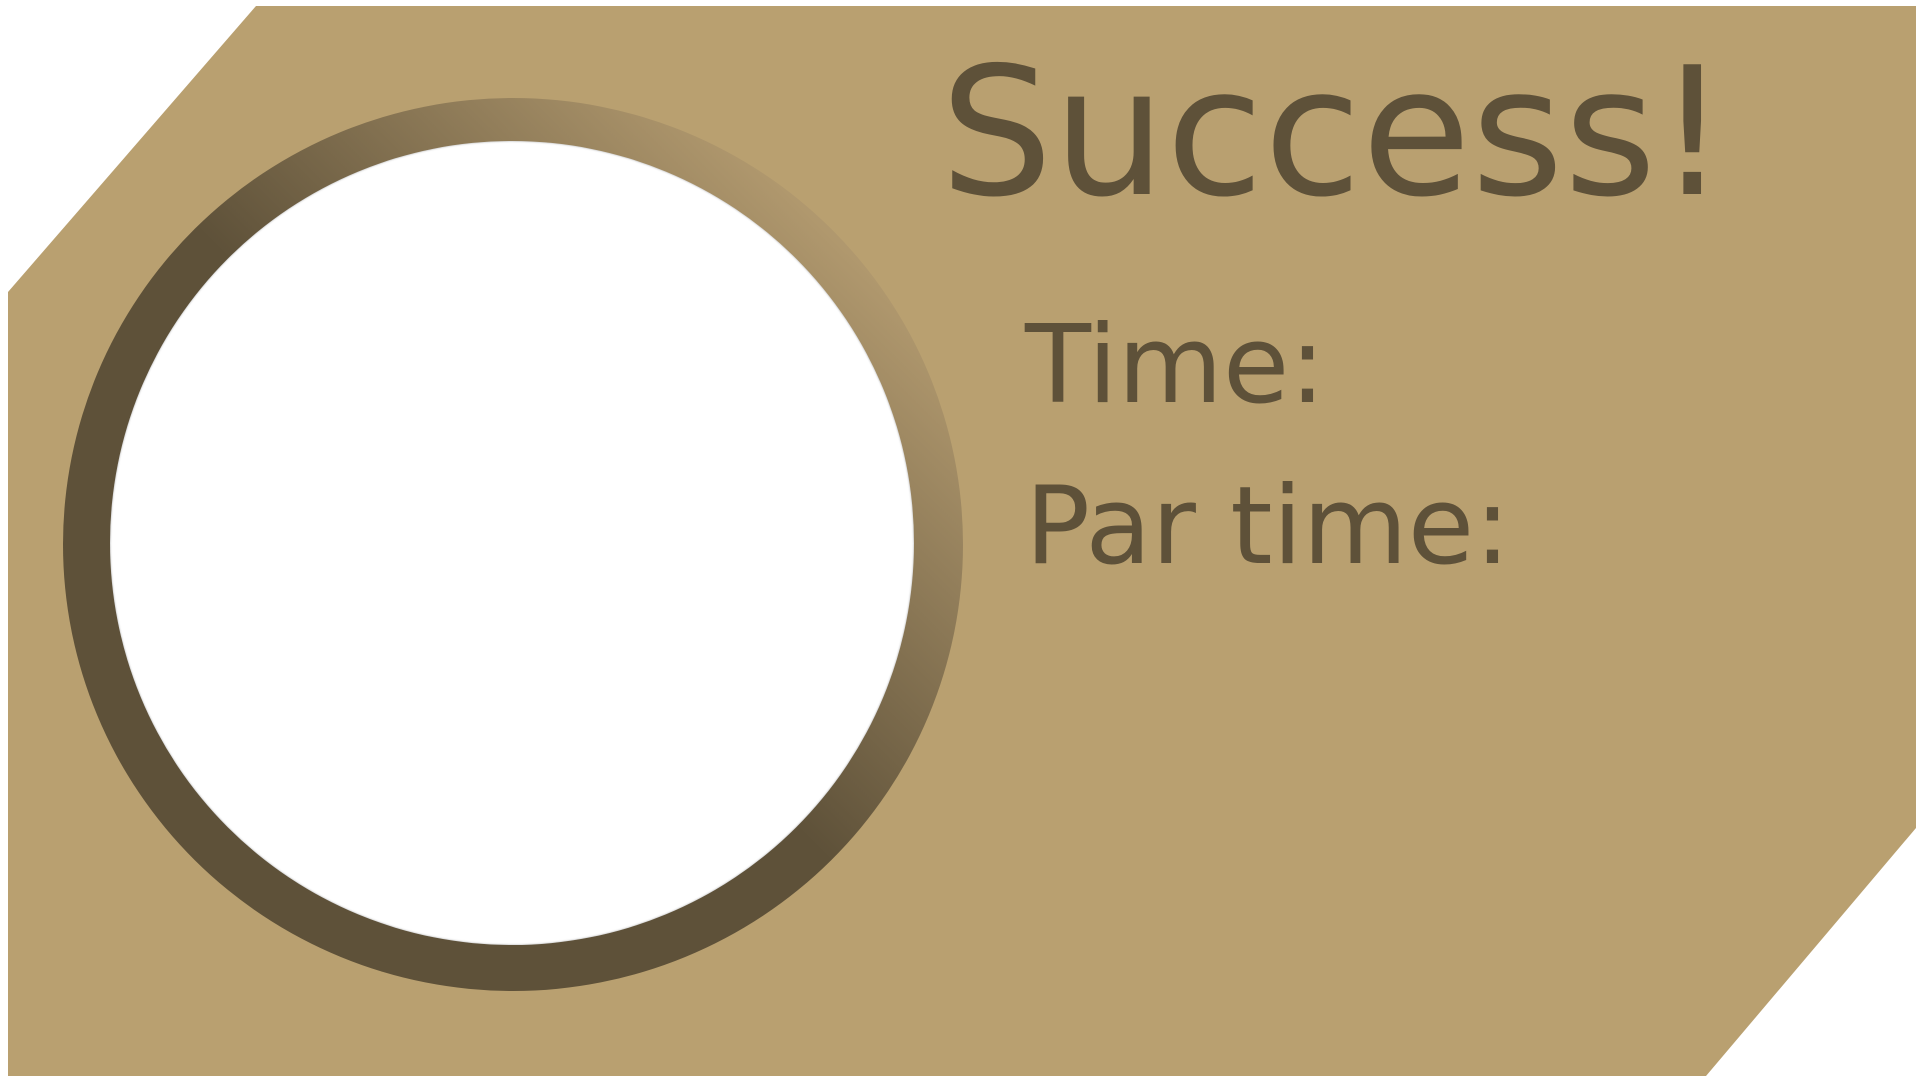 Image resolution: width=1920 pixels, height=1080 pixels. Describe the element at coordinates (1175, 365) in the screenshot. I see `time-label: Time:` at that location.